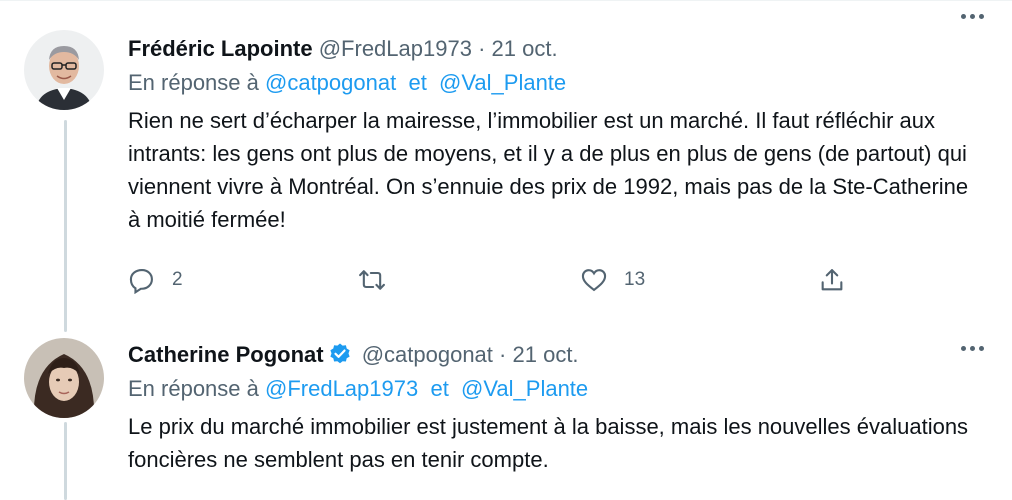 The height and width of the screenshot is (500, 1012). I want to click on share-icon, so click(832, 280).